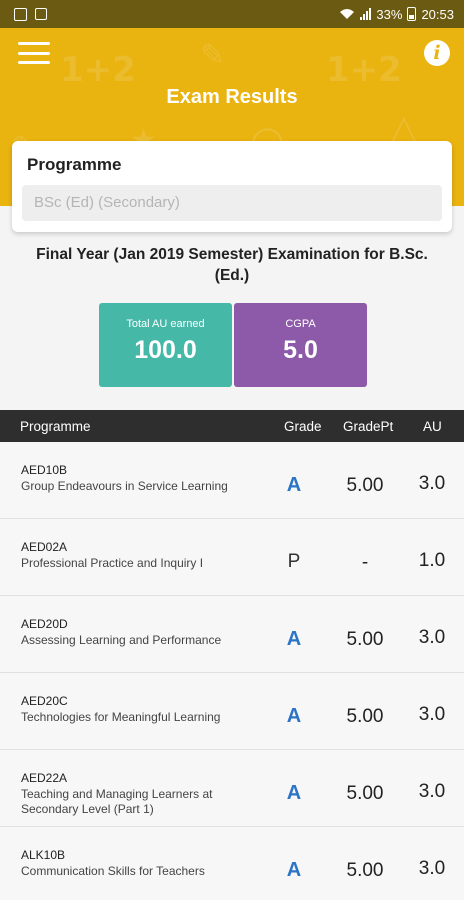 The width and height of the screenshot is (464, 900). What do you see at coordinates (300, 324) in the screenshot?
I see `cgpa-label: CGPA` at bounding box center [300, 324].